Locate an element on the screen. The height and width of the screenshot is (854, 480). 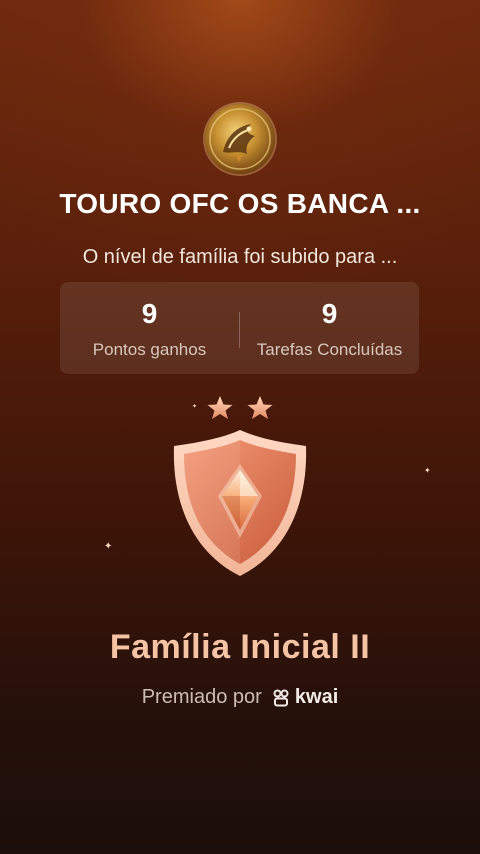
kwai-logo-icon is located at coordinates (281, 698).